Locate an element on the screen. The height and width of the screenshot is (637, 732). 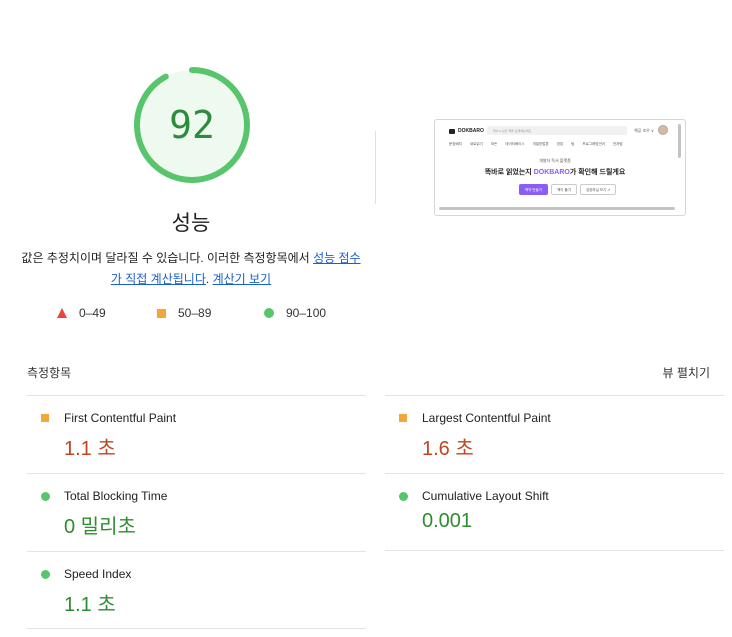
metric-label: Speed Index is located at coordinates (98, 574).